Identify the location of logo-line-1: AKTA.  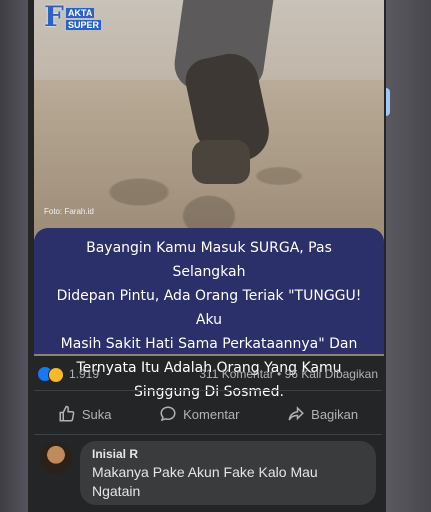
(80, 13).